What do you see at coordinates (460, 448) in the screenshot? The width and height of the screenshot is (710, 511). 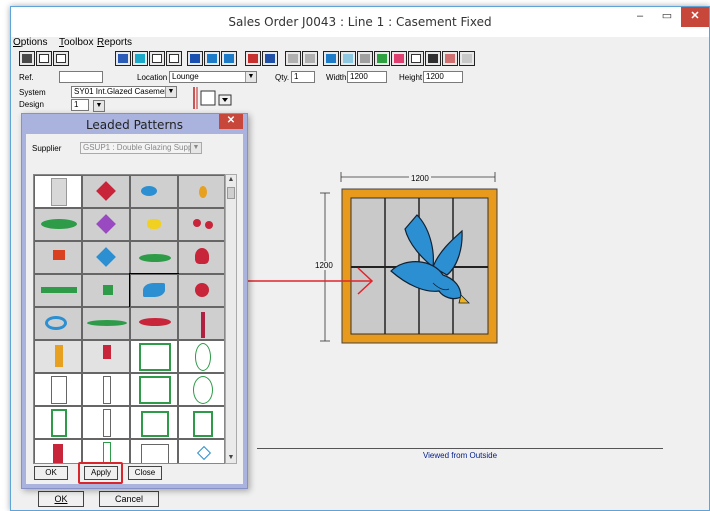 I see `divider` at bounding box center [460, 448].